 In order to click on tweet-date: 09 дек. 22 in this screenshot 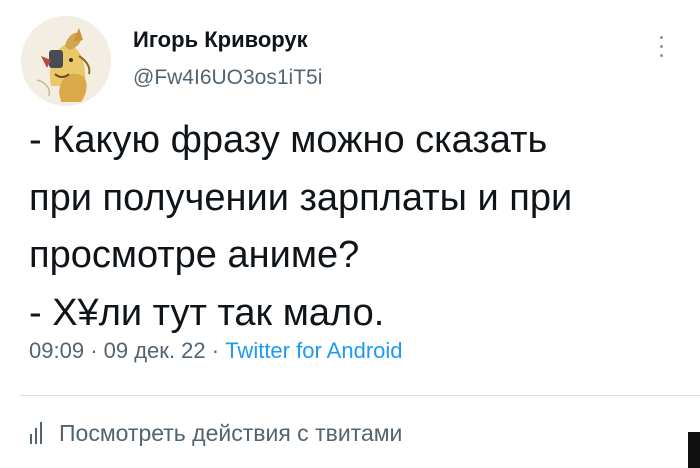, I will do `click(155, 350)`.